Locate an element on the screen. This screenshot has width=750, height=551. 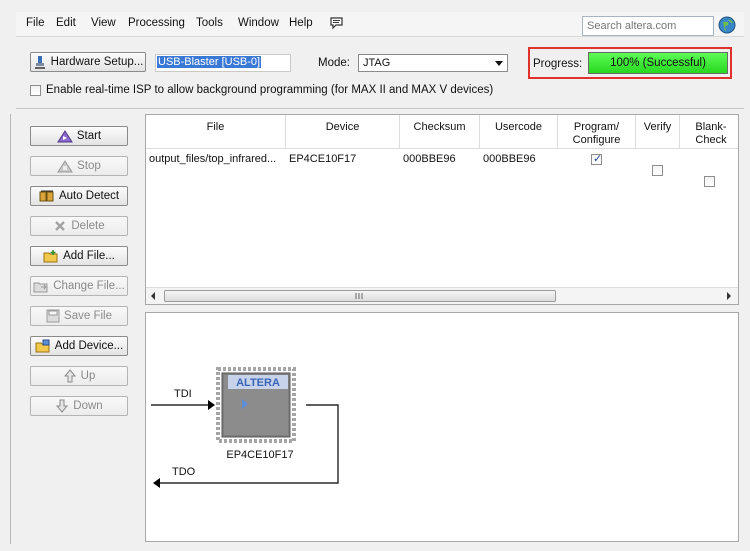
up-label: Up is located at coordinates (88, 376).